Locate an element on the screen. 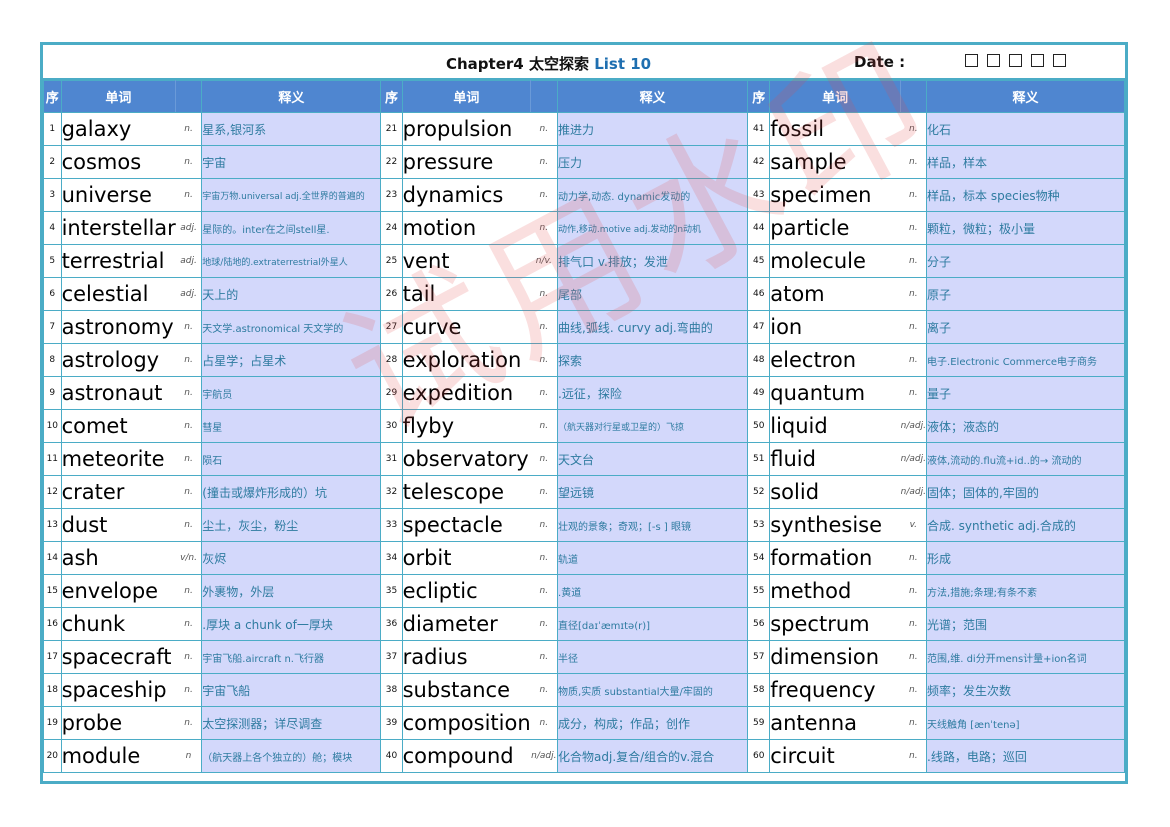 The height and width of the screenshot is (827, 1170). entry-number: 20 is located at coordinates (52, 756).